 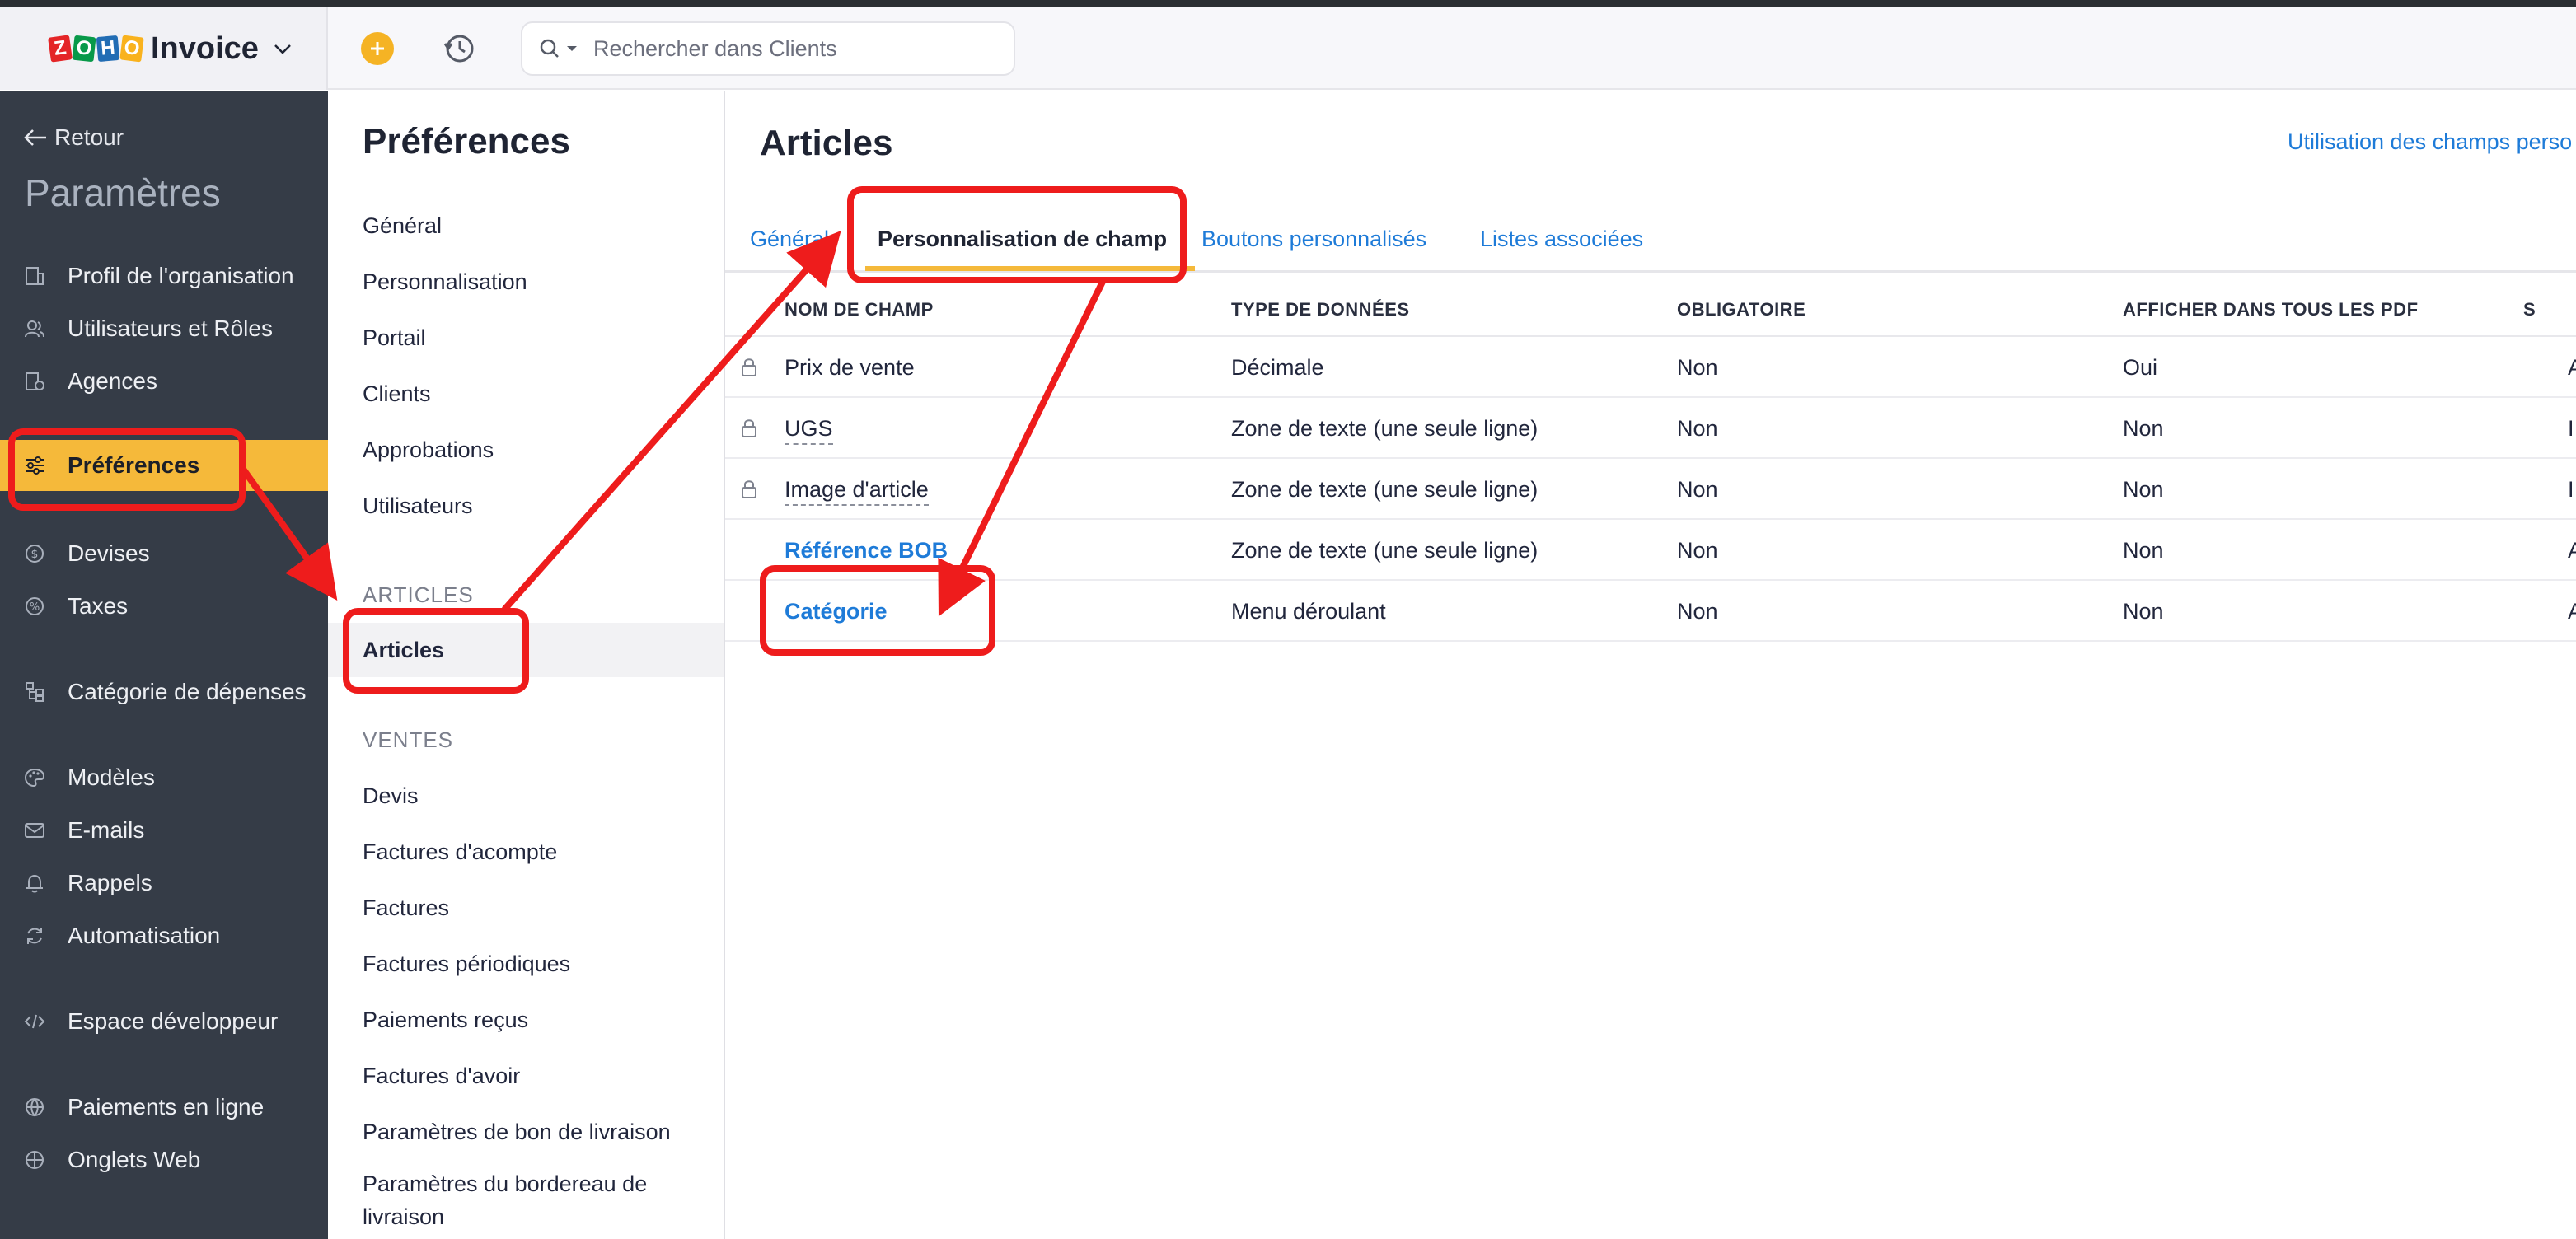 I want to click on sidebar-item-web-tabs: Onglets Web, so click(x=164, y=1159).